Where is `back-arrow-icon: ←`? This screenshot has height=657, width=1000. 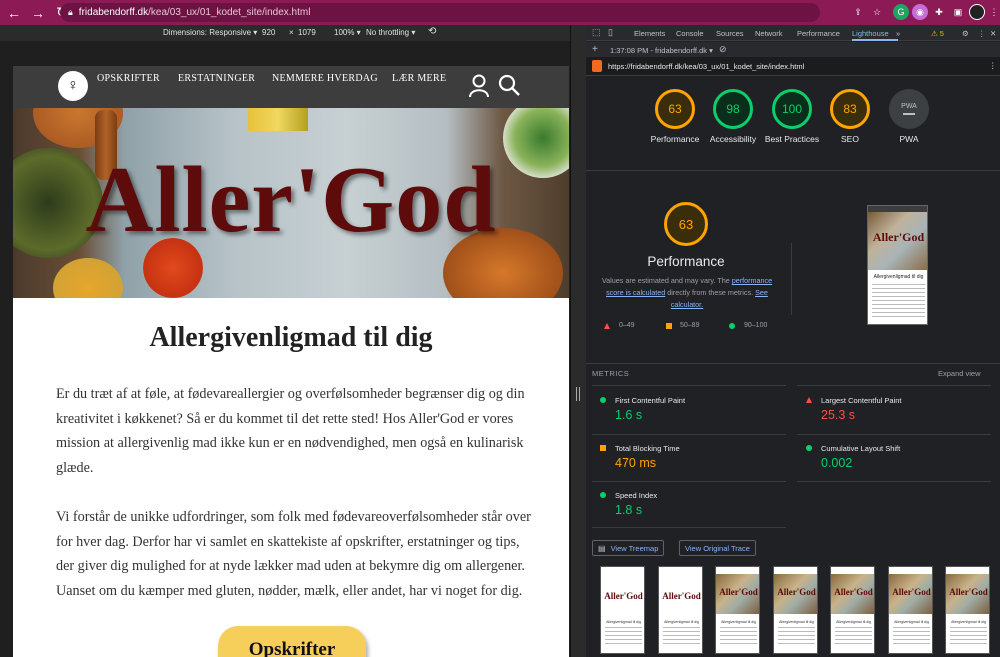 back-arrow-icon: ← is located at coordinates (14, 13).